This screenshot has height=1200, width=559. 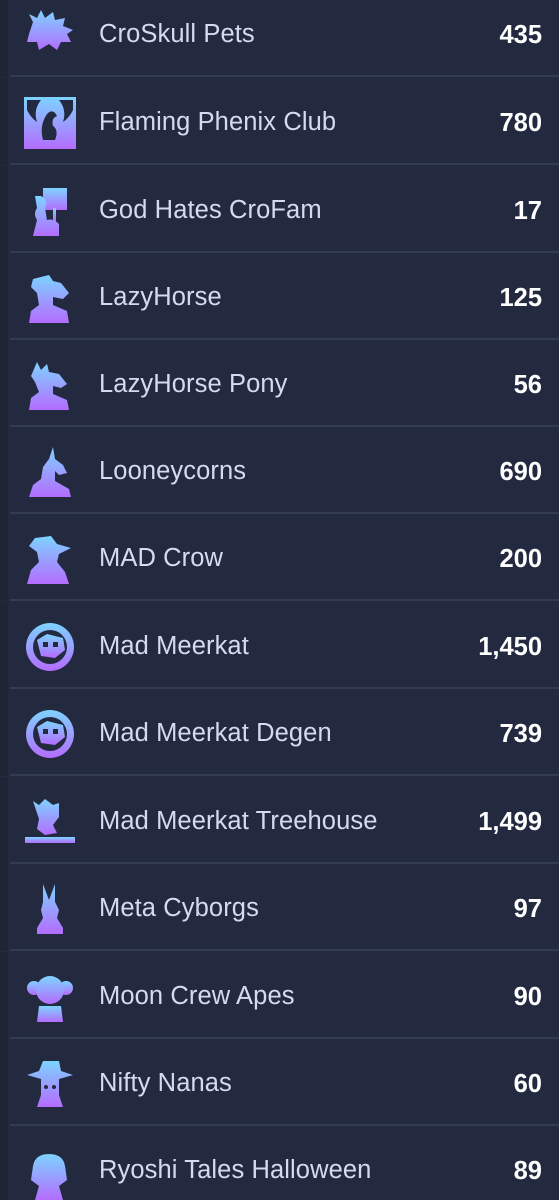 What do you see at coordinates (279, 645) in the screenshot?
I see `list-item: Mad Meerkat 1,450` at bounding box center [279, 645].